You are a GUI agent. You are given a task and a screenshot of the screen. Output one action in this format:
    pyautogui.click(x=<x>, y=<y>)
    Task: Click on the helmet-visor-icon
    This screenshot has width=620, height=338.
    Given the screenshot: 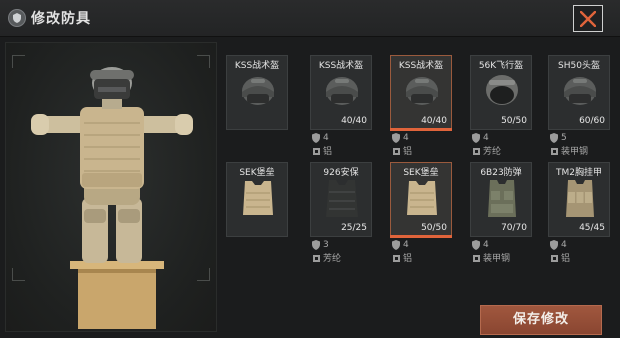 What is the action you would take?
    pyautogui.click(x=502, y=91)
    